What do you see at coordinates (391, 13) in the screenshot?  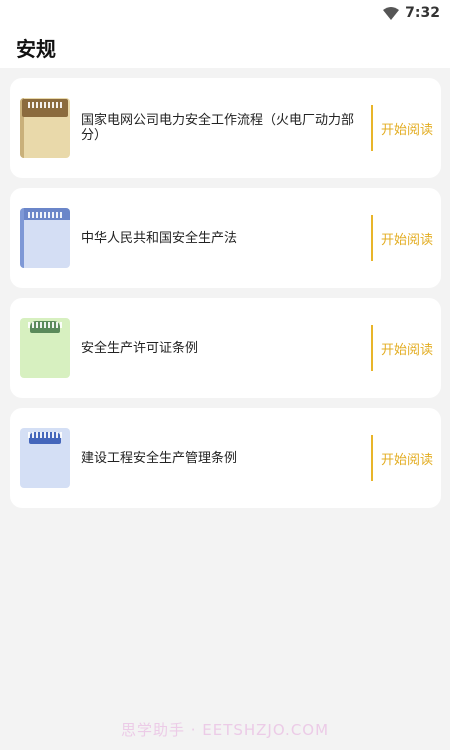 I see `wifi-icon` at bounding box center [391, 13].